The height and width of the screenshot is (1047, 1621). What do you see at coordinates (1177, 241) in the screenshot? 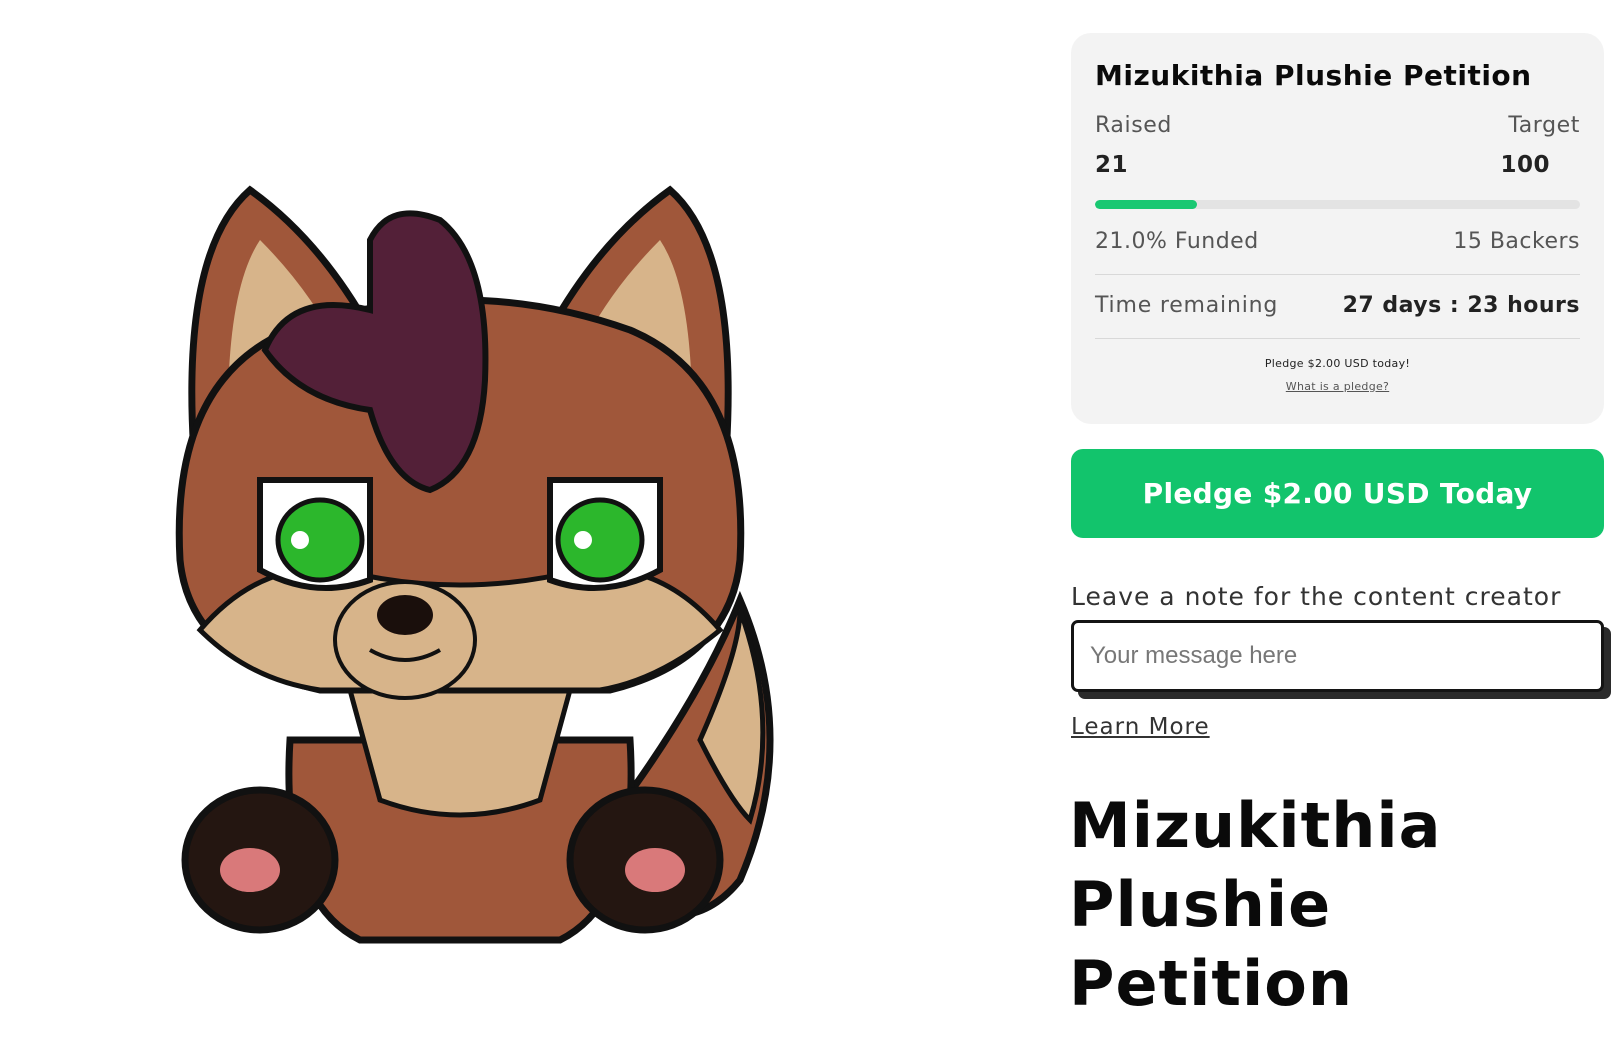
I see `funded-percent: 21.0% Funded` at bounding box center [1177, 241].